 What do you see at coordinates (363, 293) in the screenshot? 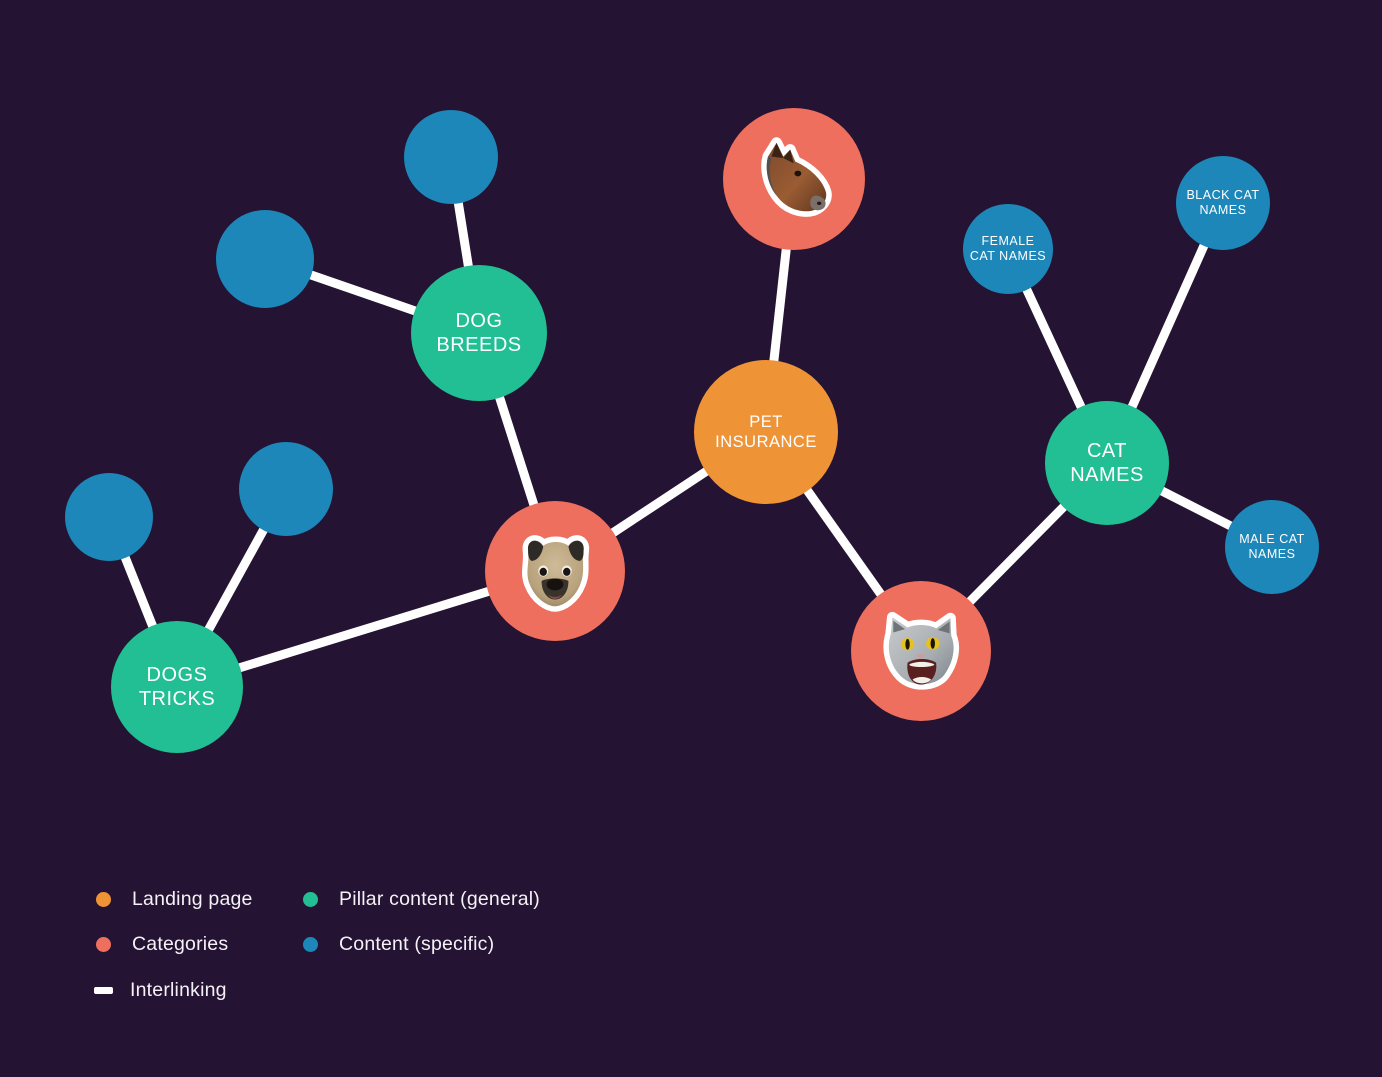
I see `edge-content-b-to-dog-breeds` at bounding box center [363, 293].